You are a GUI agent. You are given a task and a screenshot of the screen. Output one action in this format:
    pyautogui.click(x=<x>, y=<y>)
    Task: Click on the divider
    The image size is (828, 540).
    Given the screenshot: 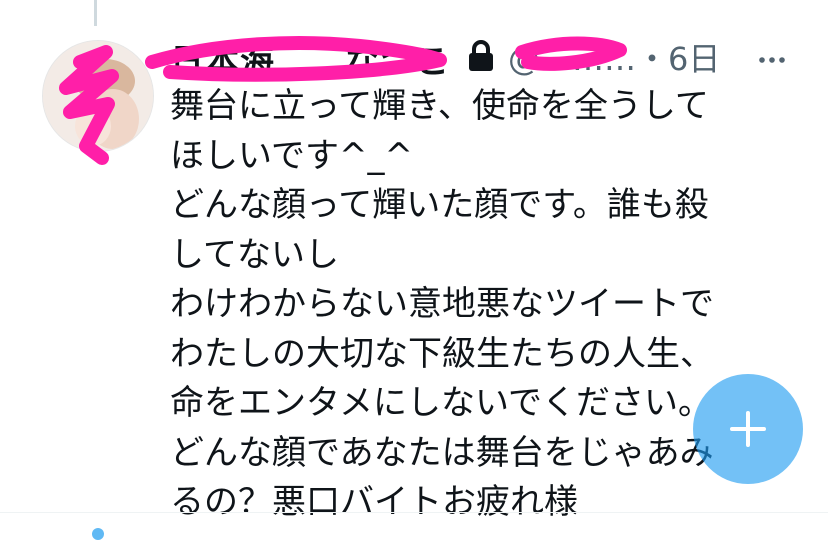 What is the action you would take?
    pyautogui.click(x=414, y=512)
    